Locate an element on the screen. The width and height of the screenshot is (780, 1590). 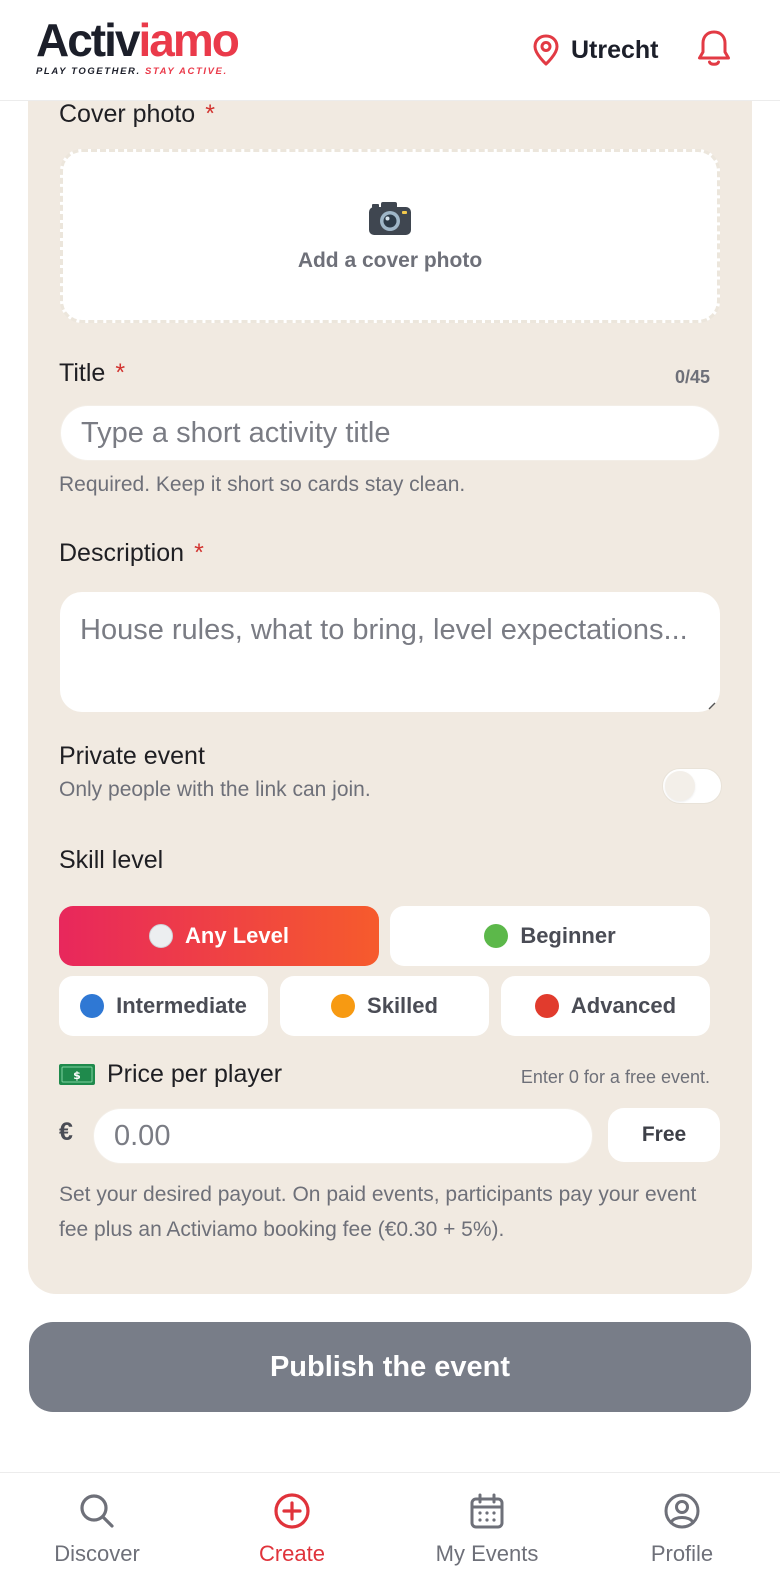
logo-tagline-part2: STAY ACTIVE. is located at coordinates (186, 71).